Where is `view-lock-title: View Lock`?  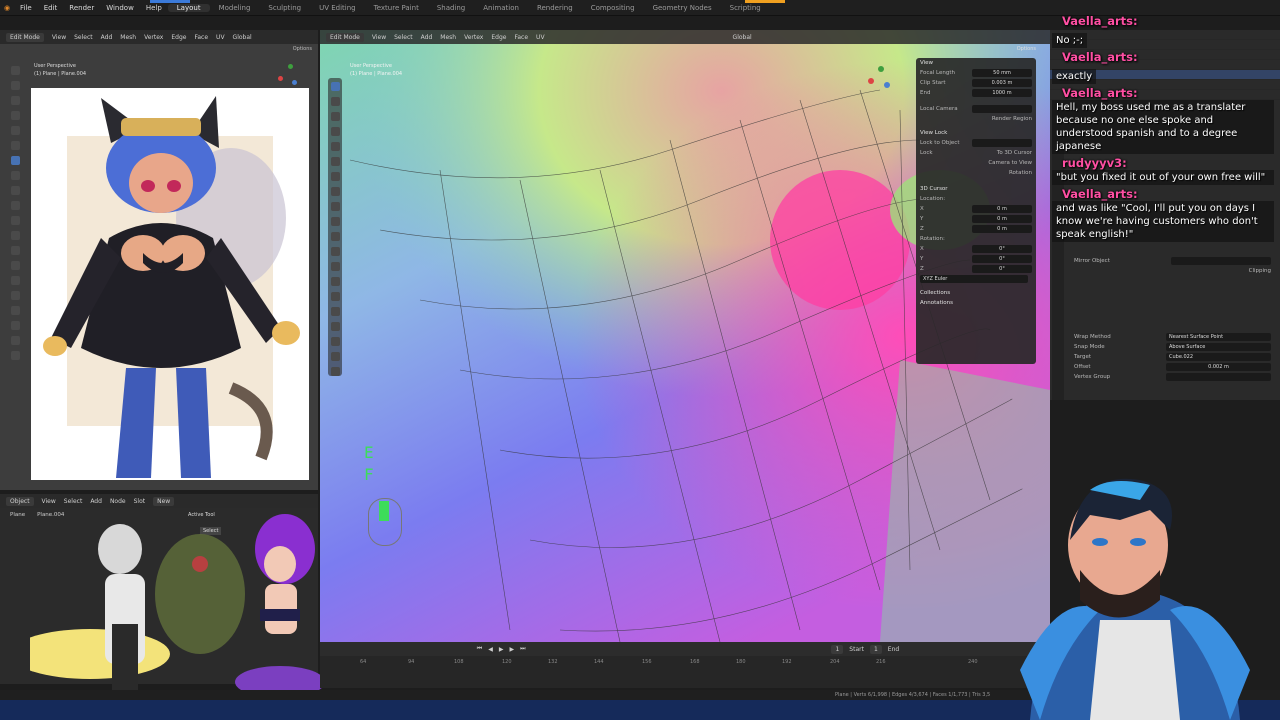 view-lock-title: View Lock is located at coordinates (976, 133).